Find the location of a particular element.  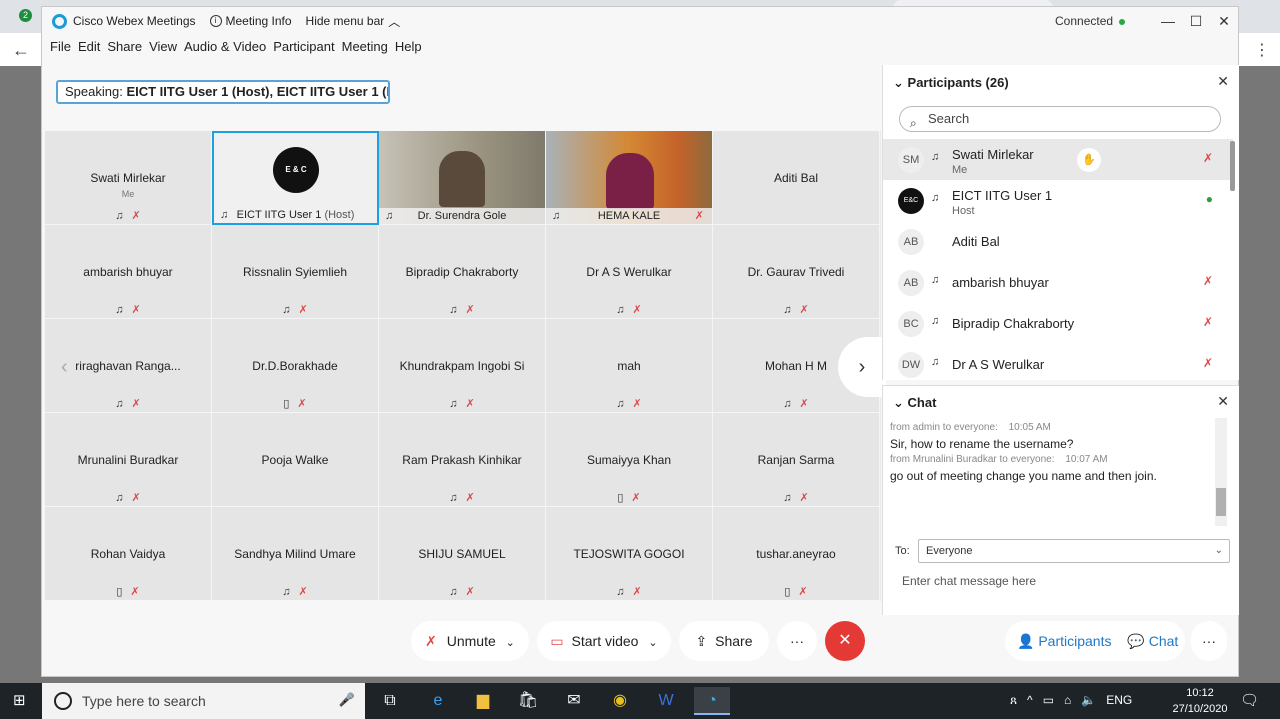

file-explorer-icon: ▆ is located at coordinates (483, 701).